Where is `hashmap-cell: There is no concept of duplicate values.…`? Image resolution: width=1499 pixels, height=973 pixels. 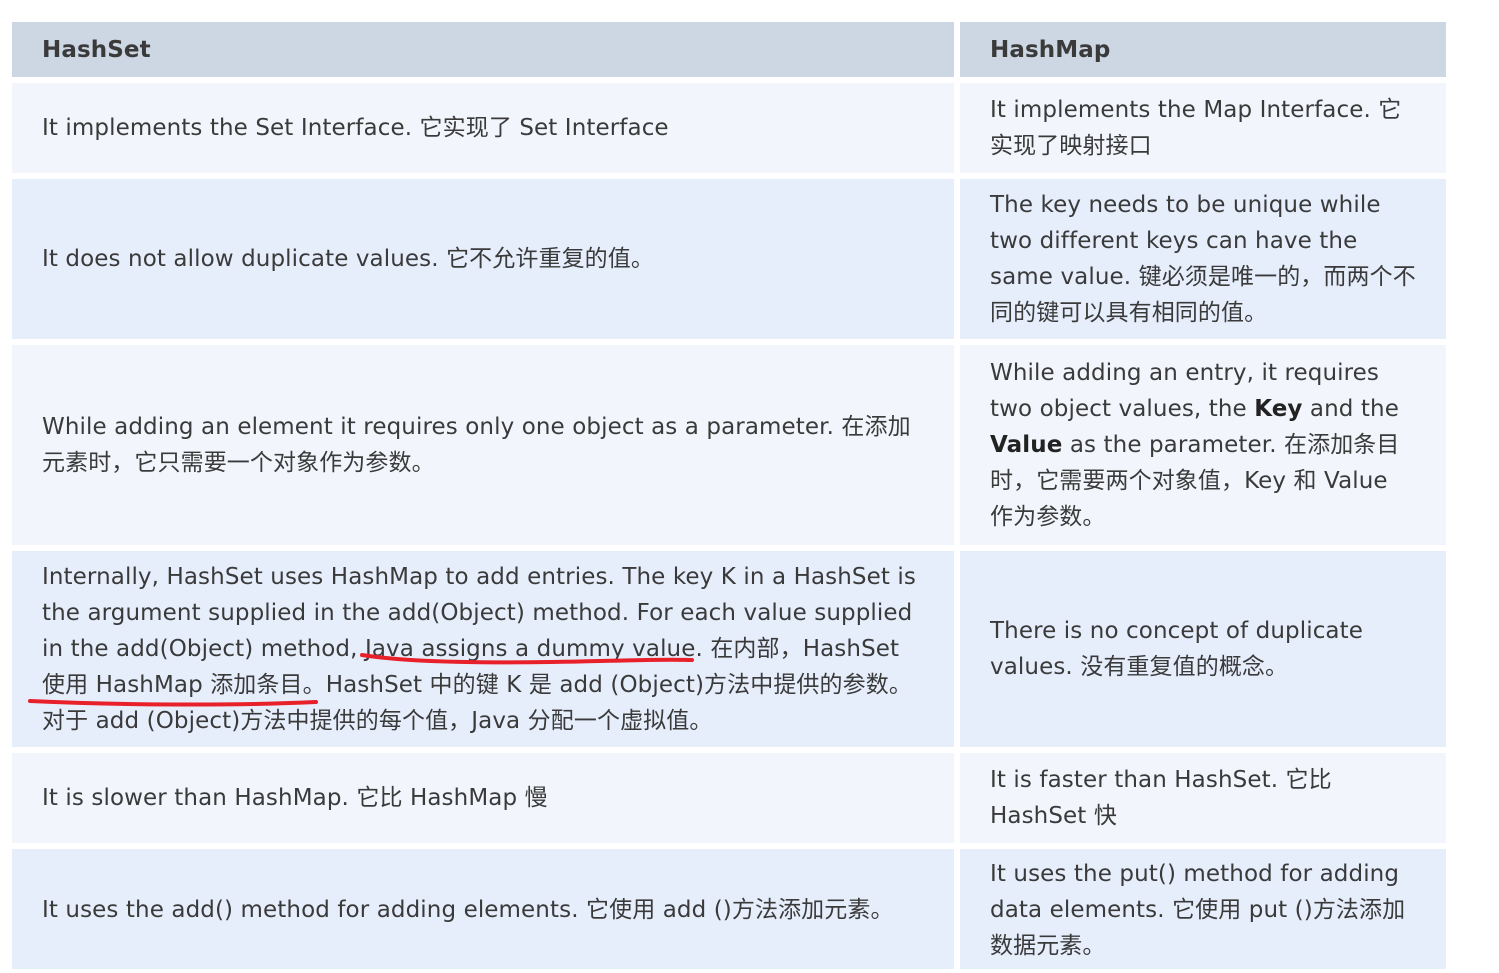
hashmap-cell: There is no concept of duplicate values.… is located at coordinates (1200, 646).